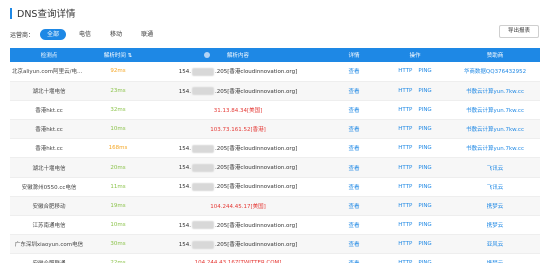 Image resolution: width=554 pixels, height=263 pixels. Describe the element at coordinates (118, 148) in the screenshot. I see `resolve-time-cell: 168ms` at that location.